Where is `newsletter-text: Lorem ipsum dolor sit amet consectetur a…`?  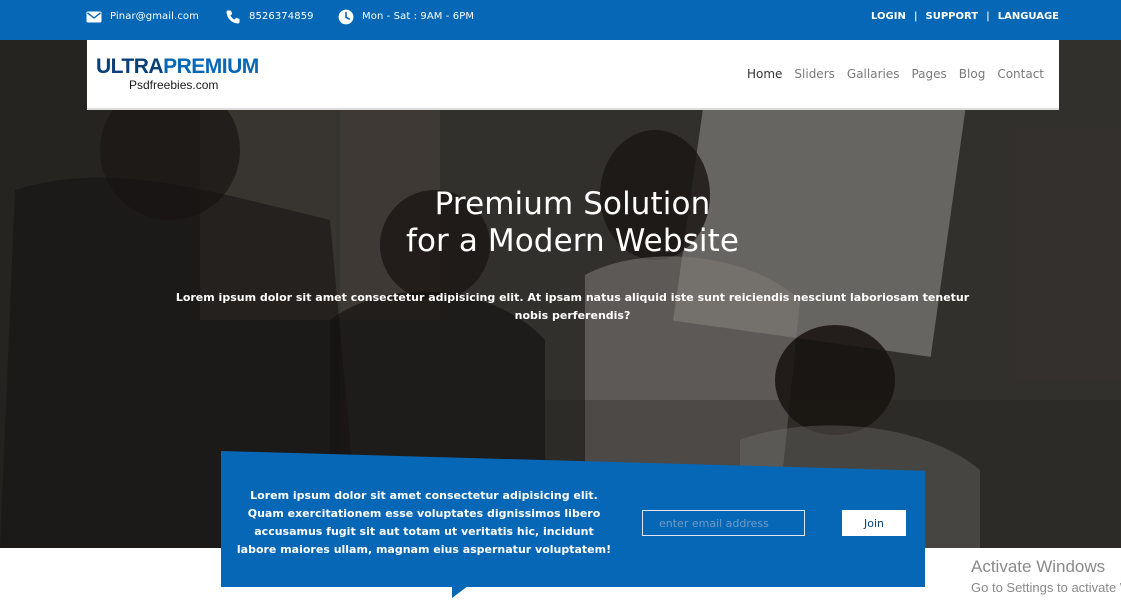
newsletter-text: Lorem ipsum dolor sit amet consectetur a… is located at coordinates (424, 522).